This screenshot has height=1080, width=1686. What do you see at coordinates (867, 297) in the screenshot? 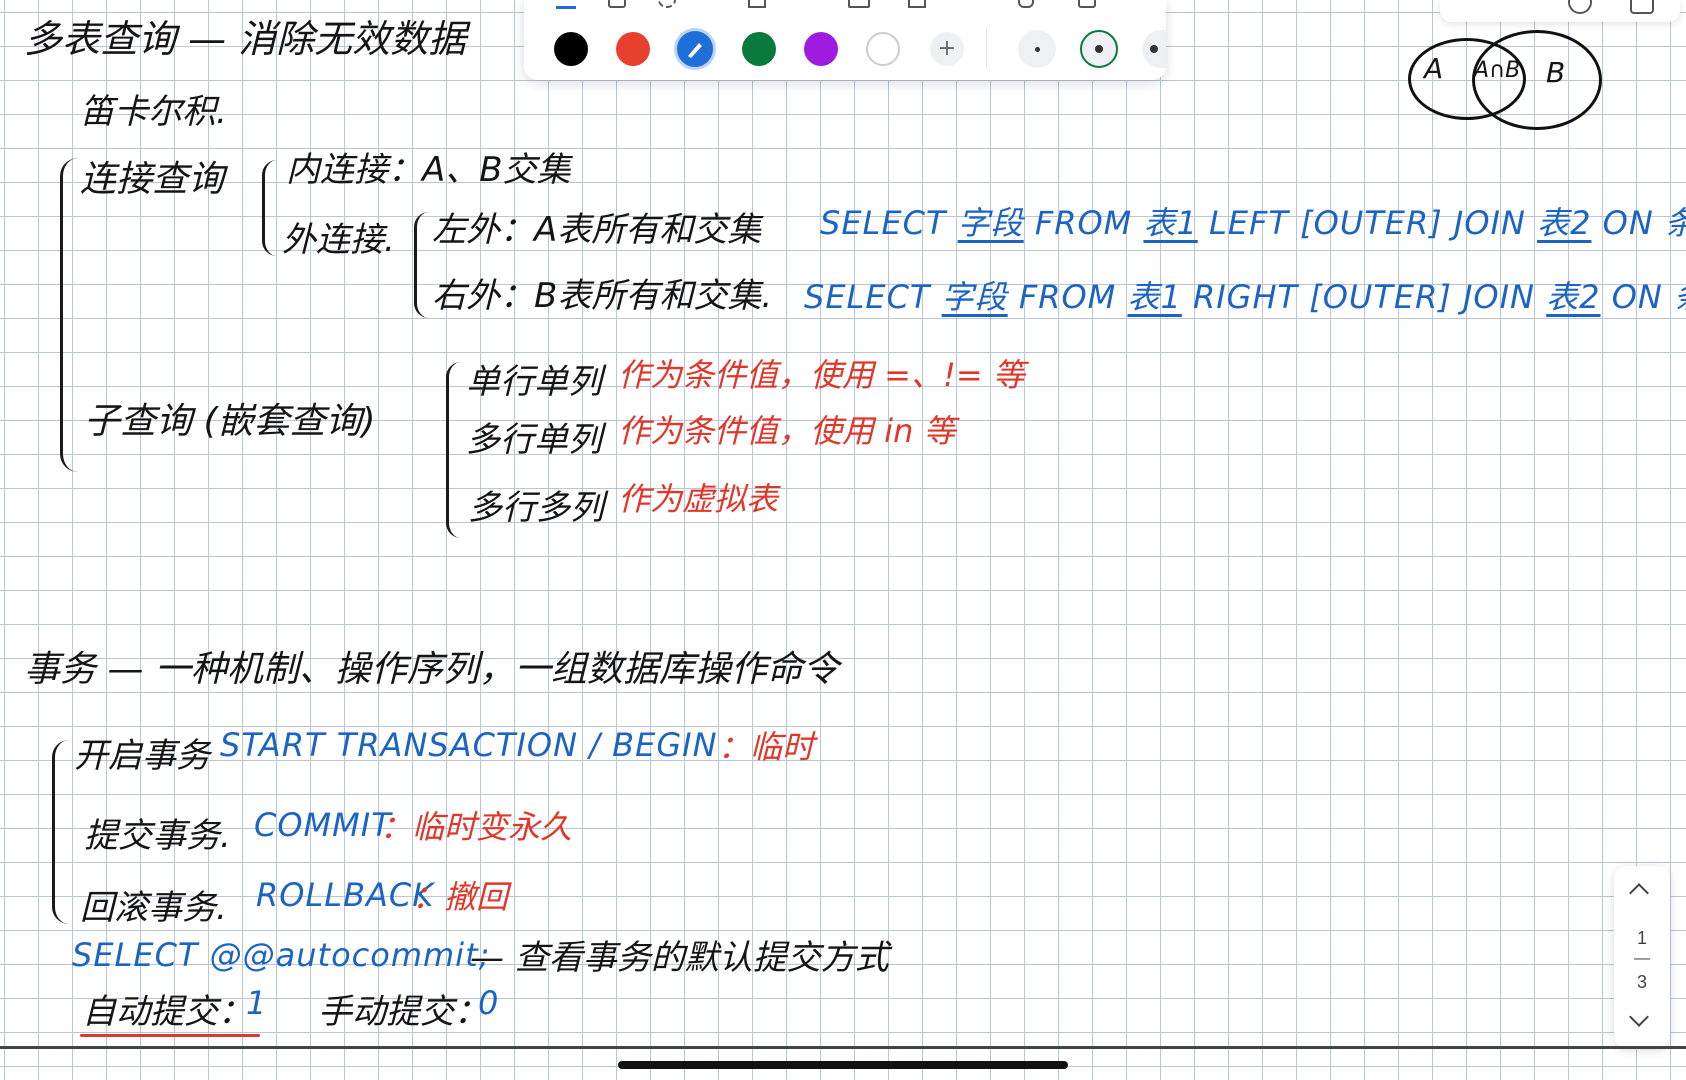
I see `sql-right-select: SELECT` at bounding box center [867, 297].